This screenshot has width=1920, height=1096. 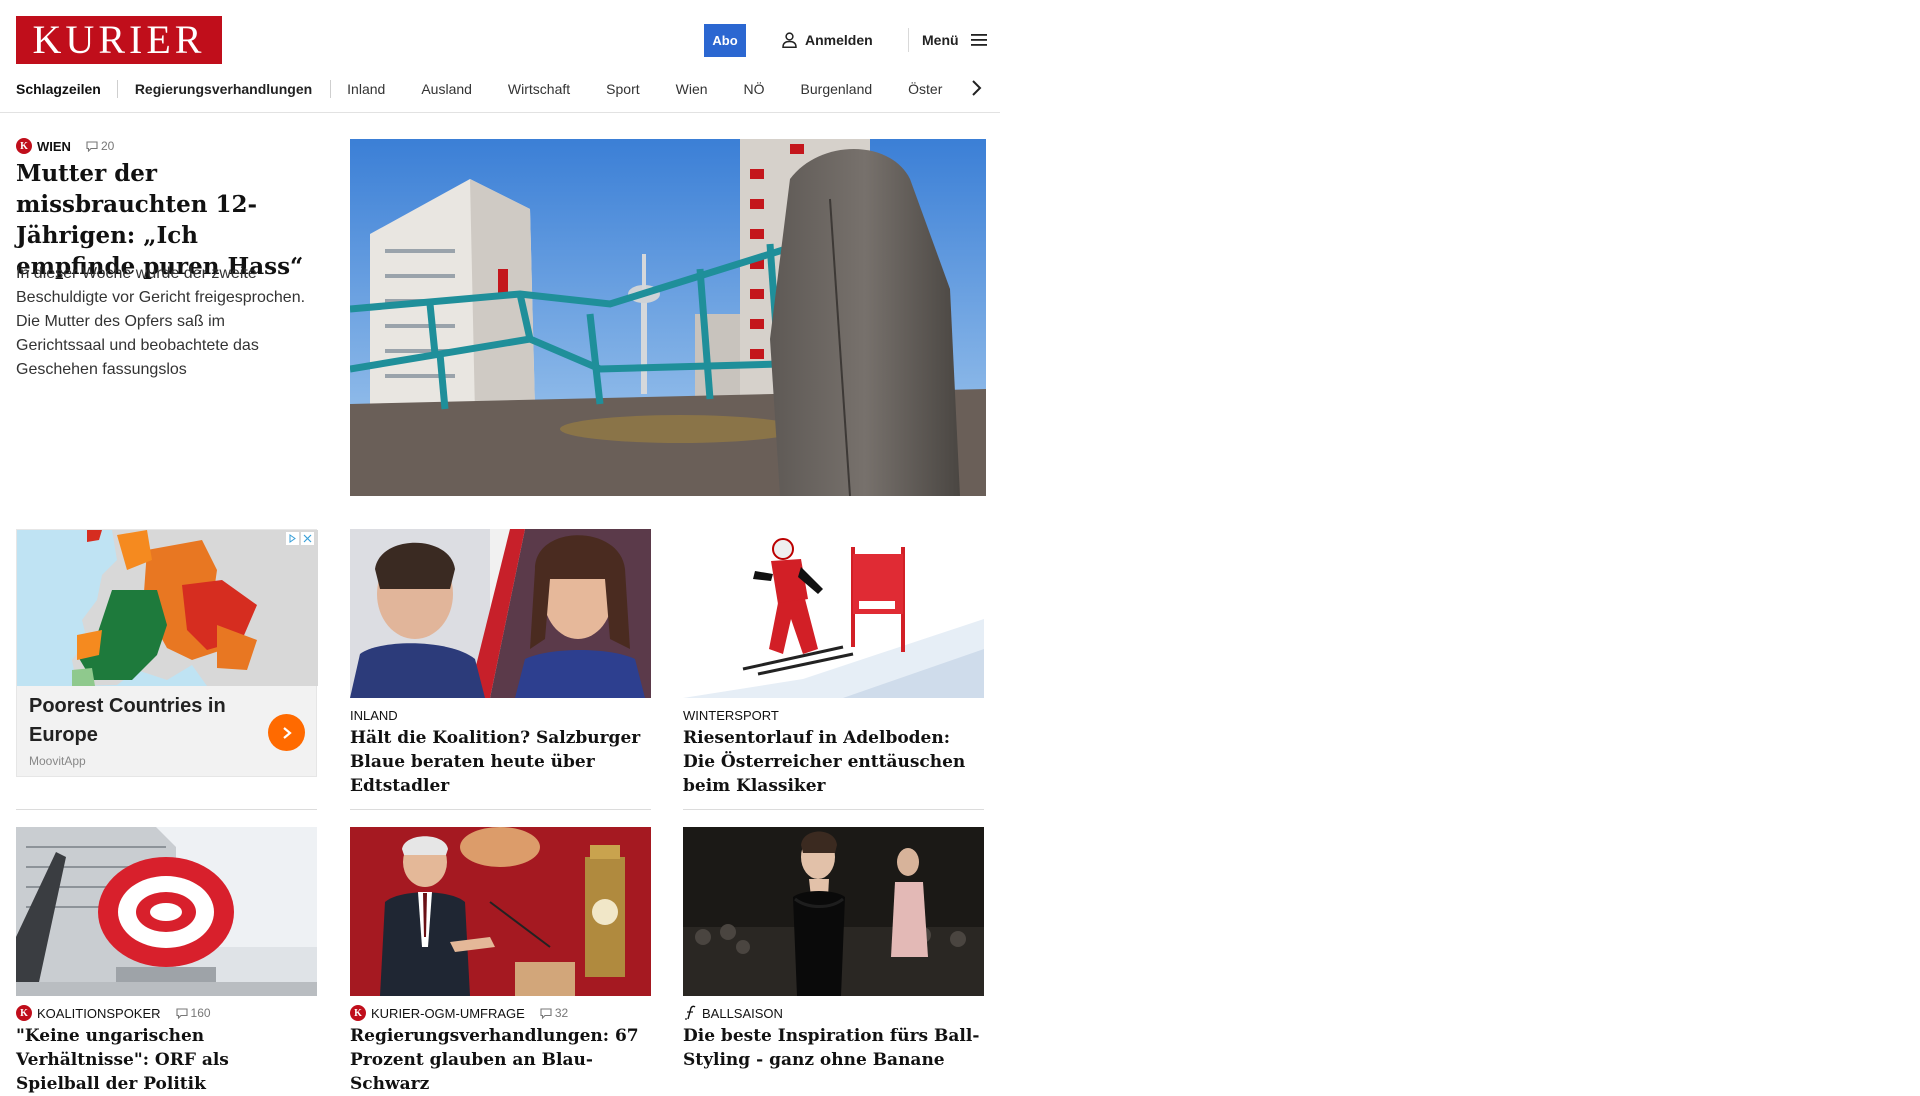 I want to click on comment-count-value: 160, so click(x=200, y=1013).